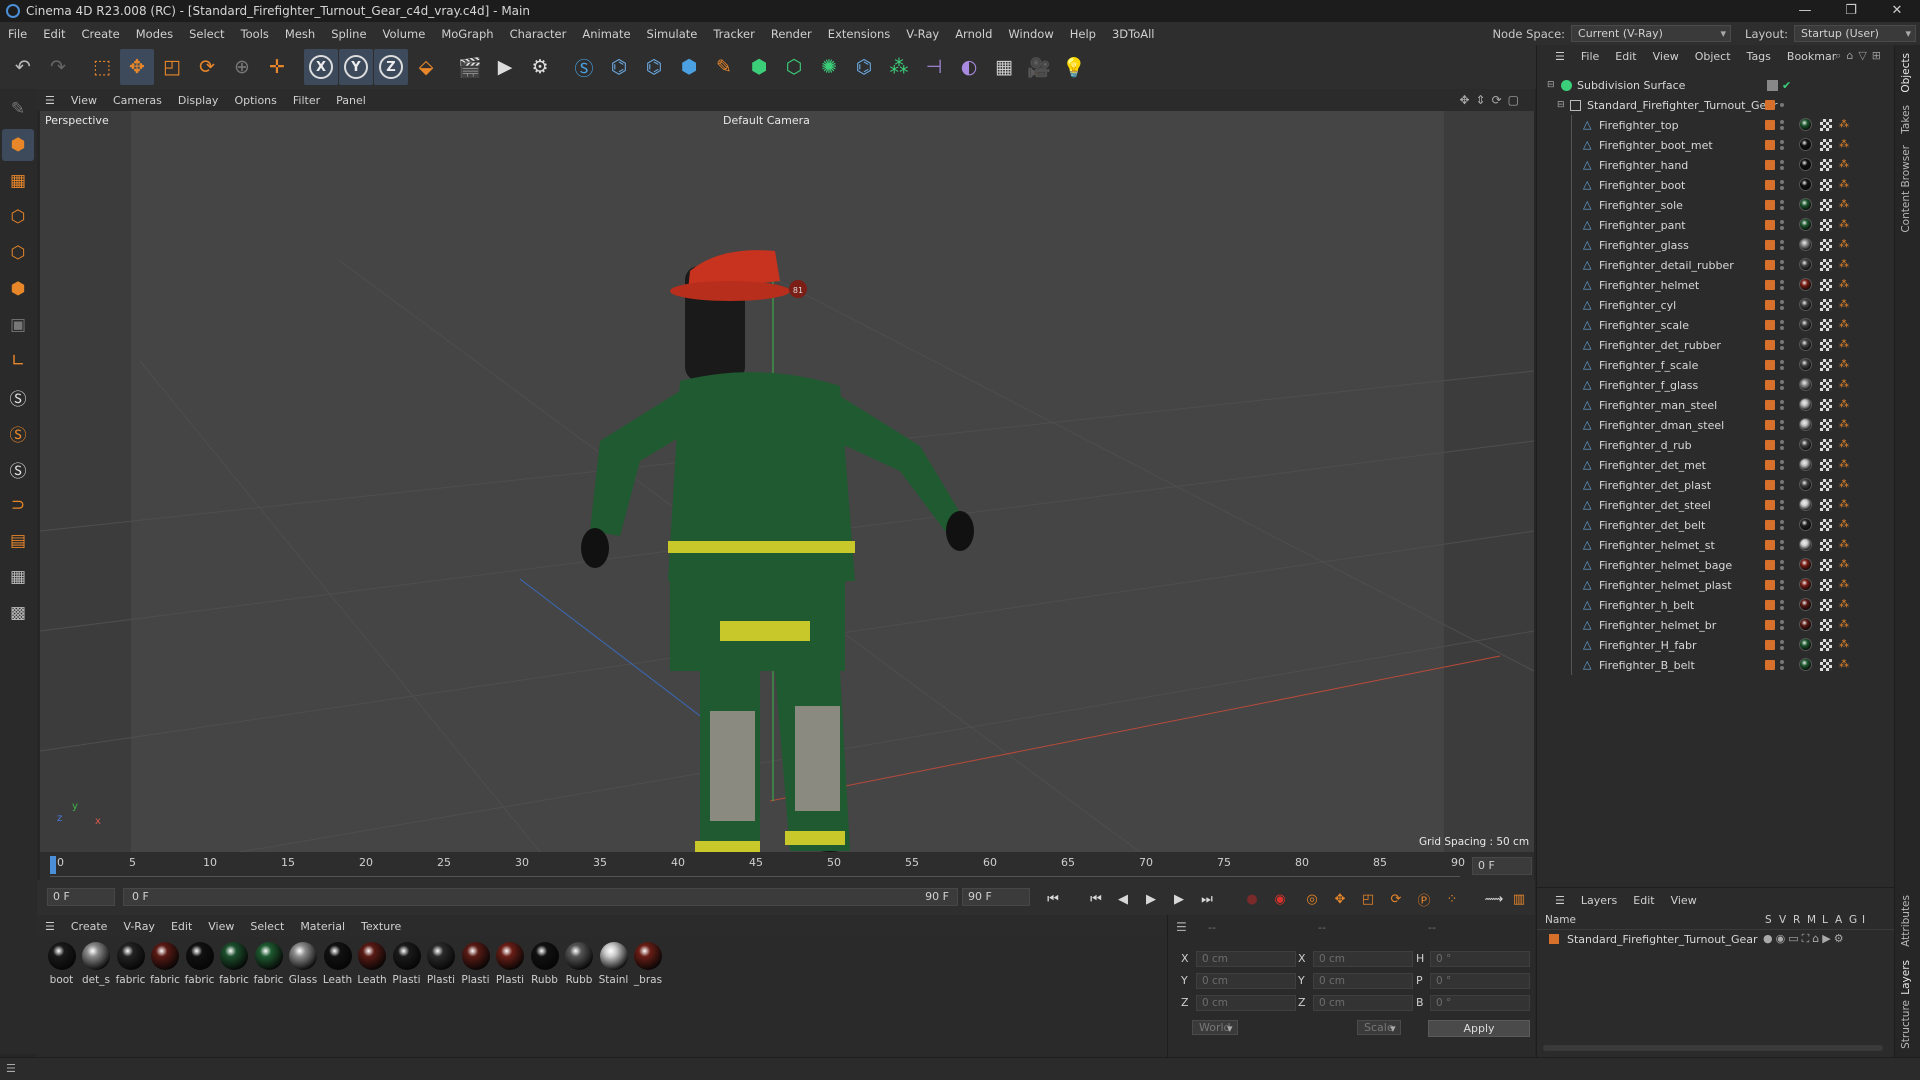 The height and width of the screenshot is (1080, 1920). I want to click on snap-icon: Ⓢ, so click(18, 397).